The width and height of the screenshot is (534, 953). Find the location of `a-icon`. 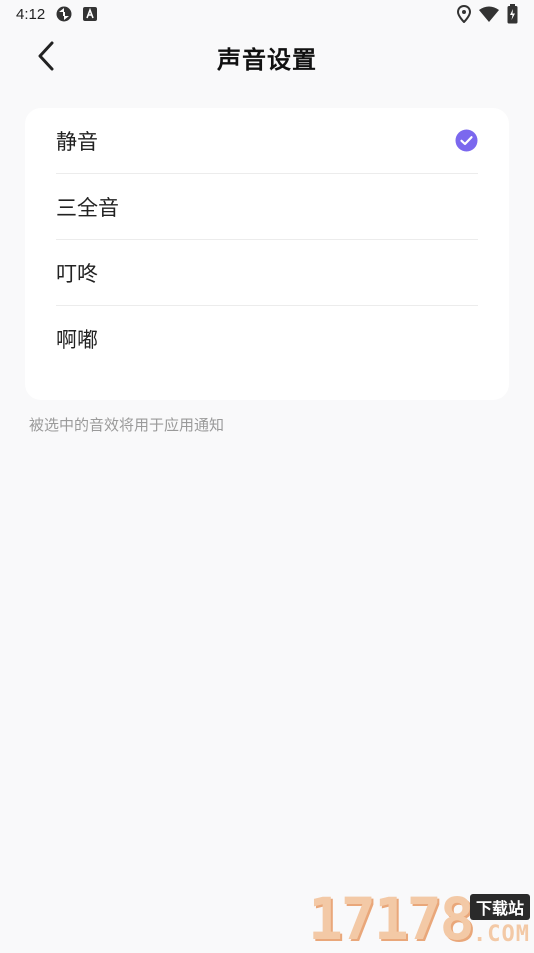

a-icon is located at coordinates (90, 14).